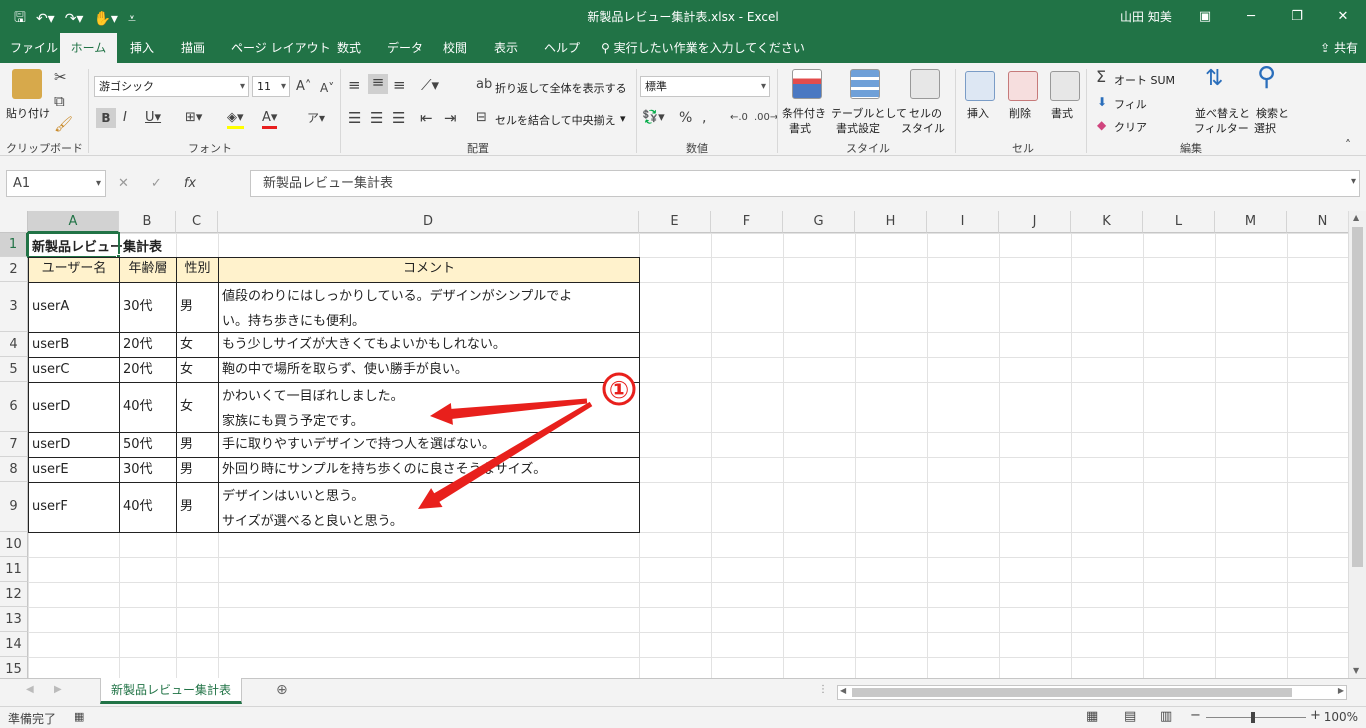  Describe the element at coordinates (1107, 222) in the screenshot. I see `column-header-k: K` at that location.